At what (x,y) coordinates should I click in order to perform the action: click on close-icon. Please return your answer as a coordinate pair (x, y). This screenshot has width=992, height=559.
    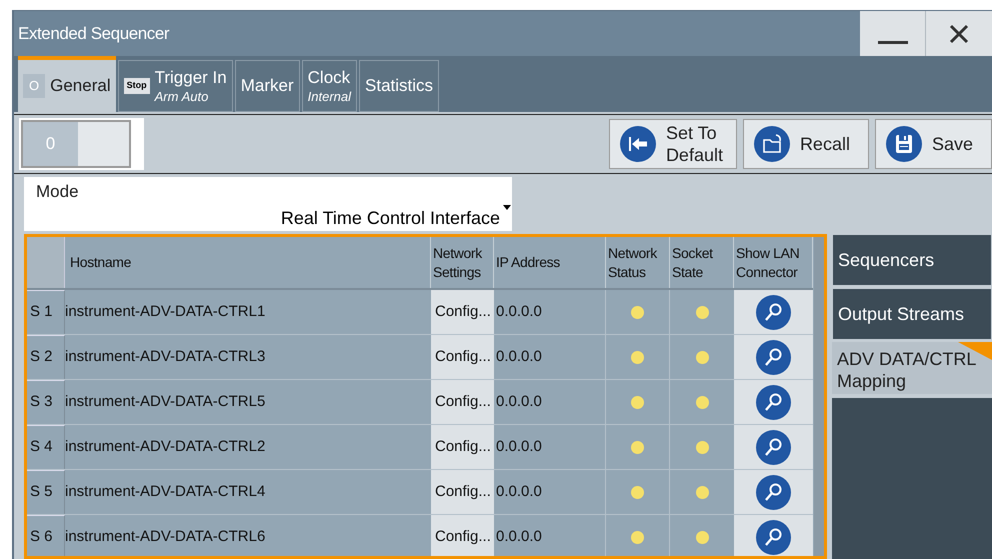
    Looking at the image, I should click on (959, 34).